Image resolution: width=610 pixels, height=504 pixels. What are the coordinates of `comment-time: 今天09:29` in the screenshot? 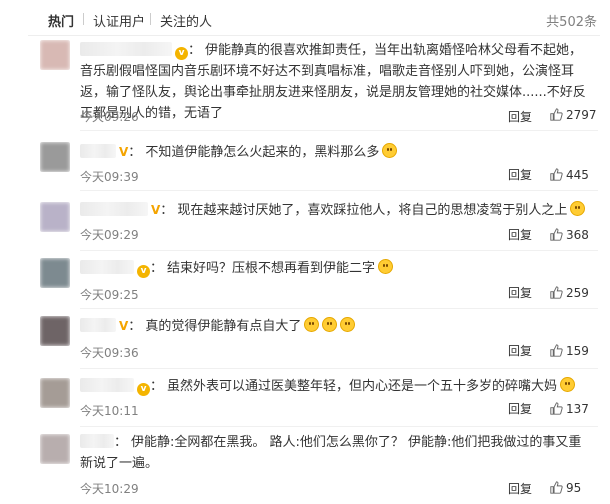 It's located at (109, 235).